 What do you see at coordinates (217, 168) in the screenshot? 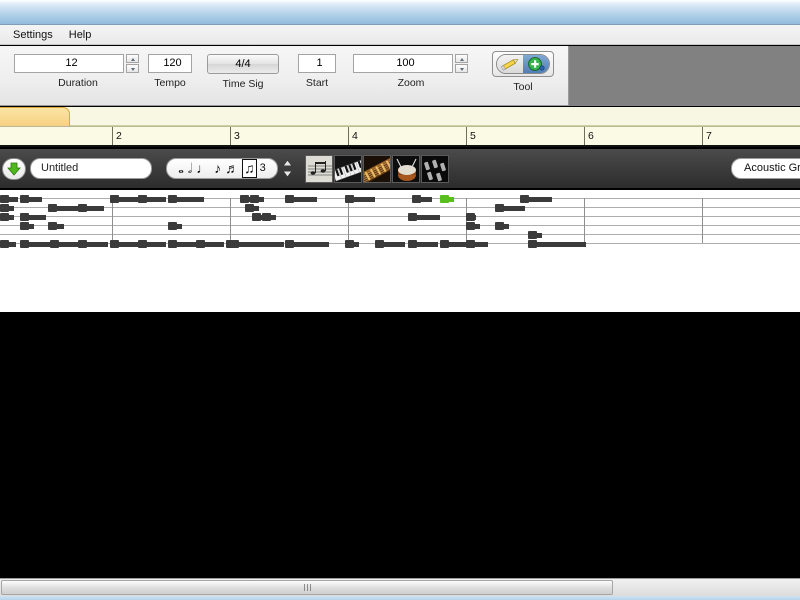
I see `eighth-note-button: ♪` at bounding box center [217, 168].